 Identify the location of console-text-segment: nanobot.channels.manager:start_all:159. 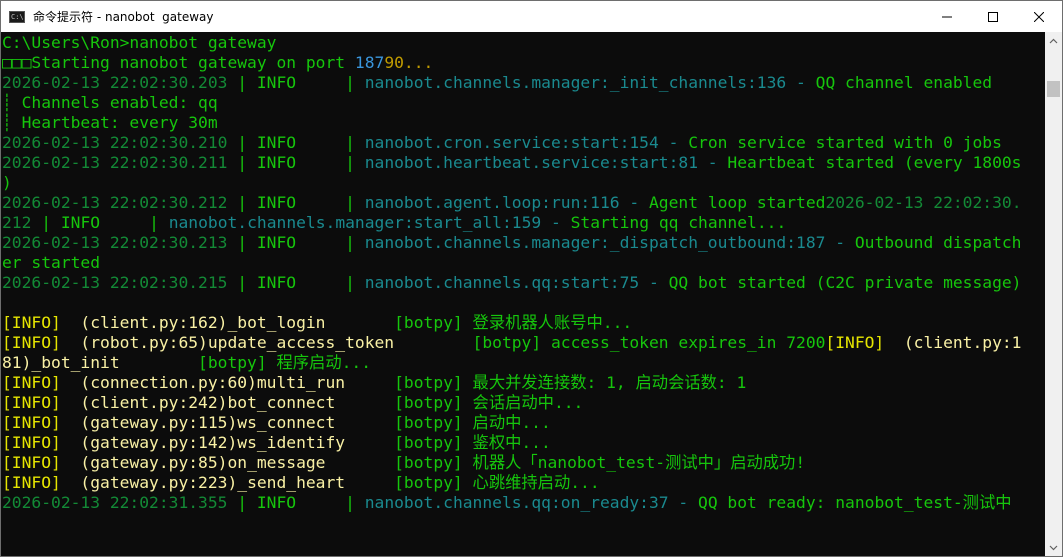
(355, 222).